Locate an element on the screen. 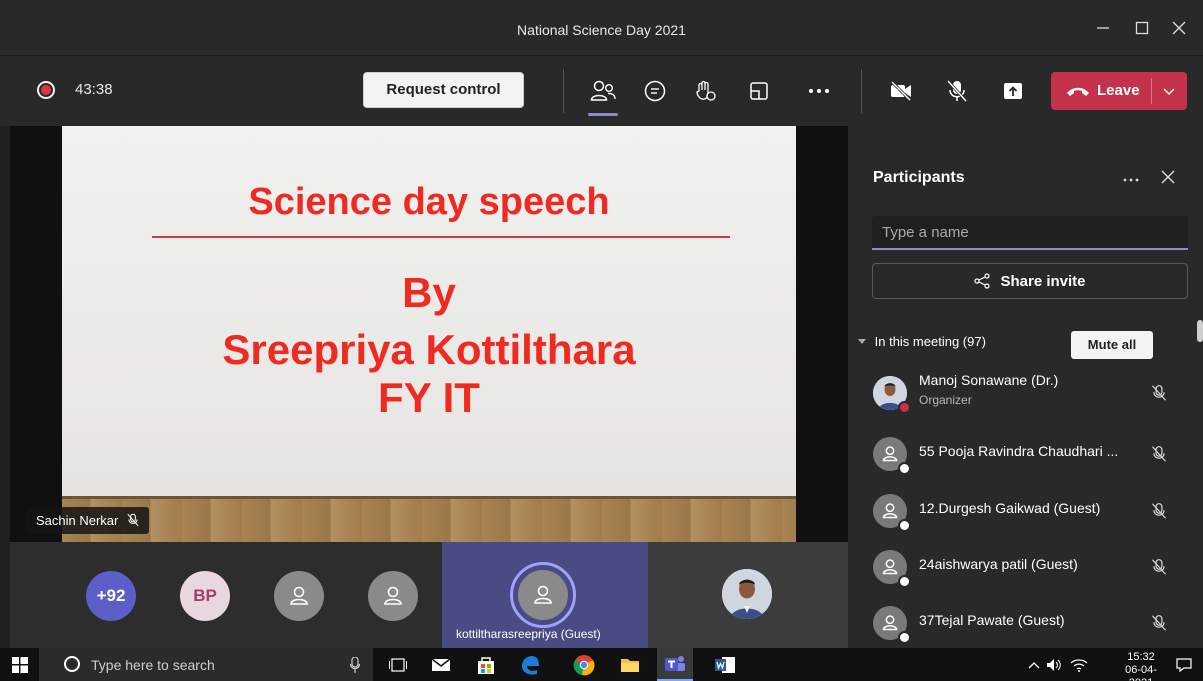 The image size is (1203, 681). mute-all-button: Mute all is located at coordinates (1112, 345).